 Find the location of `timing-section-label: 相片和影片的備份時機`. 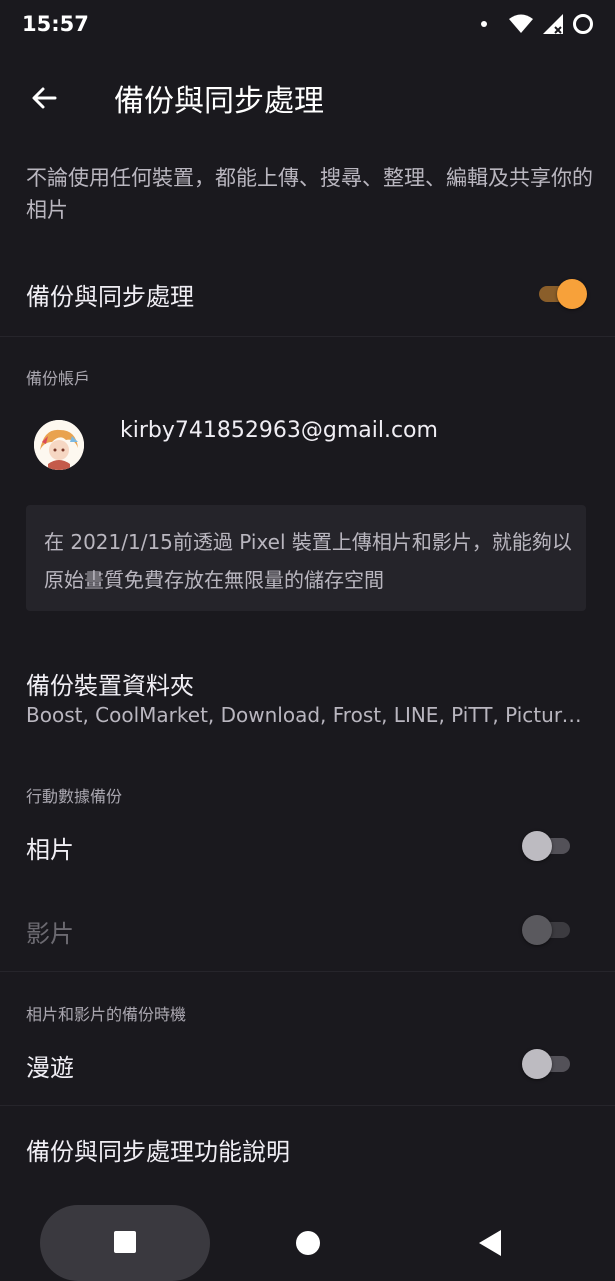

timing-section-label: 相片和影片的備份時機 is located at coordinates (106, 1014).